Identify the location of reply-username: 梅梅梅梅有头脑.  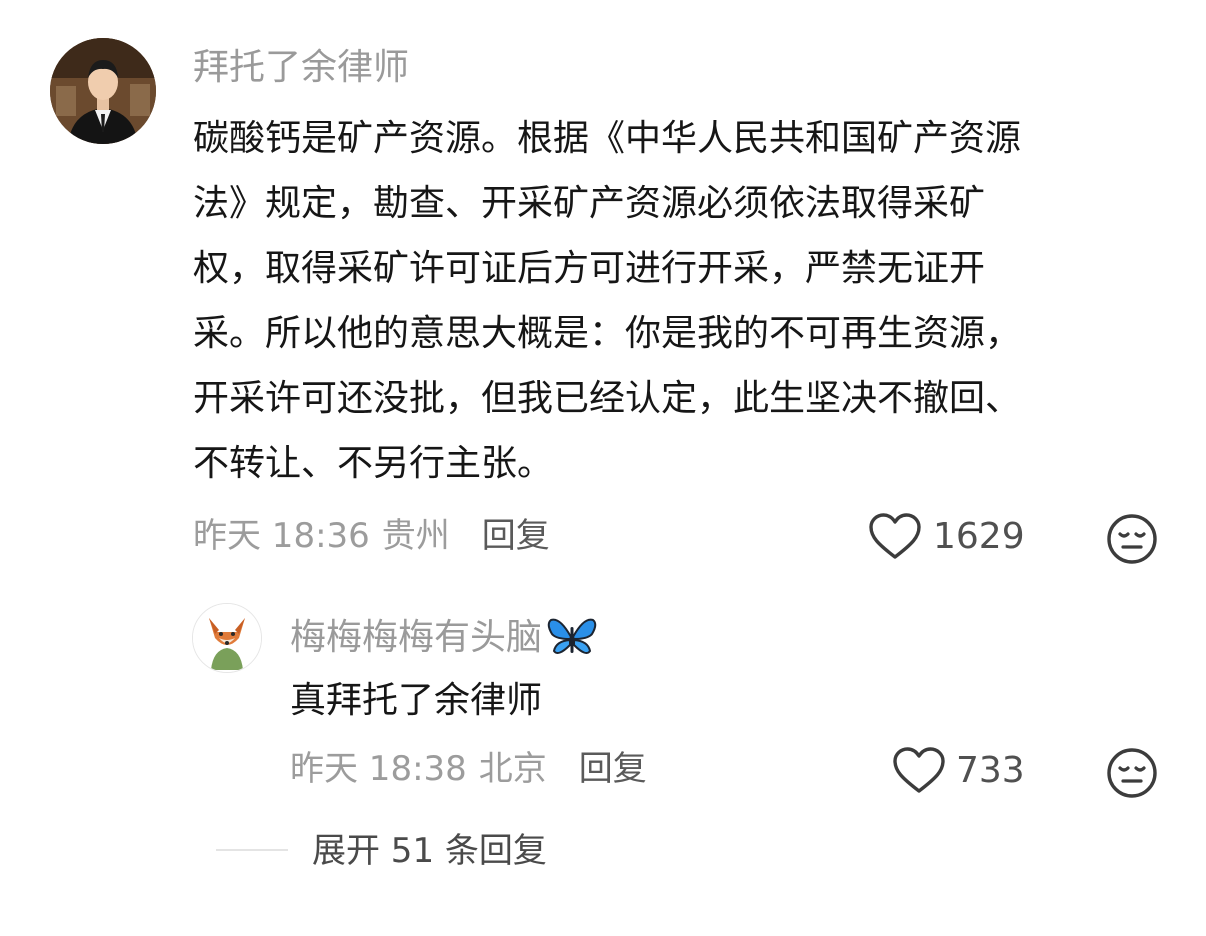
(416, 638).